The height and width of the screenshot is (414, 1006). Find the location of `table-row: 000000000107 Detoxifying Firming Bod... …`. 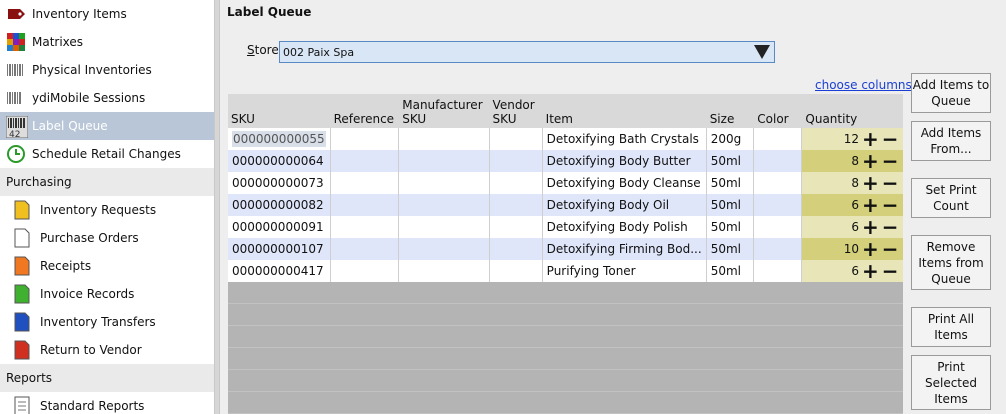

table-row: 000000000107 Detoxifying Firming Bod... … is located at coordinates (565, 249).